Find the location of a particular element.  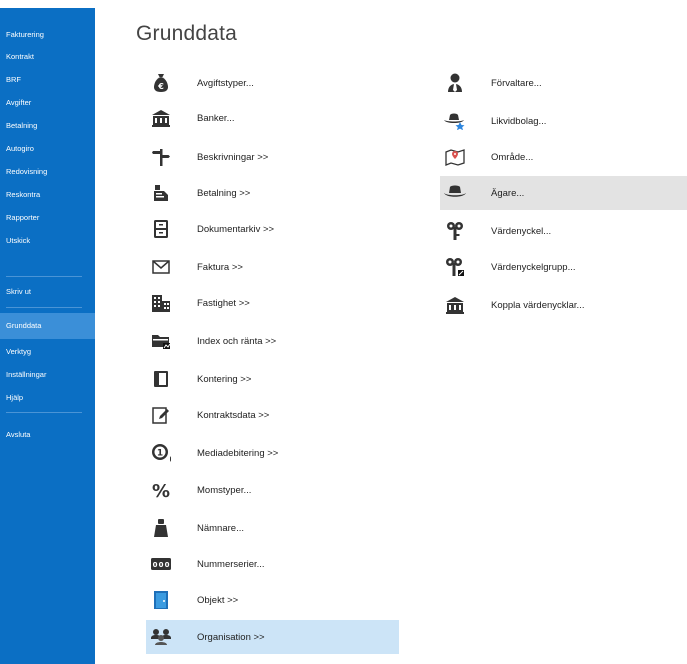

menu-item-label: Dokumentarkiv >> is located at coordinates (236, 229).